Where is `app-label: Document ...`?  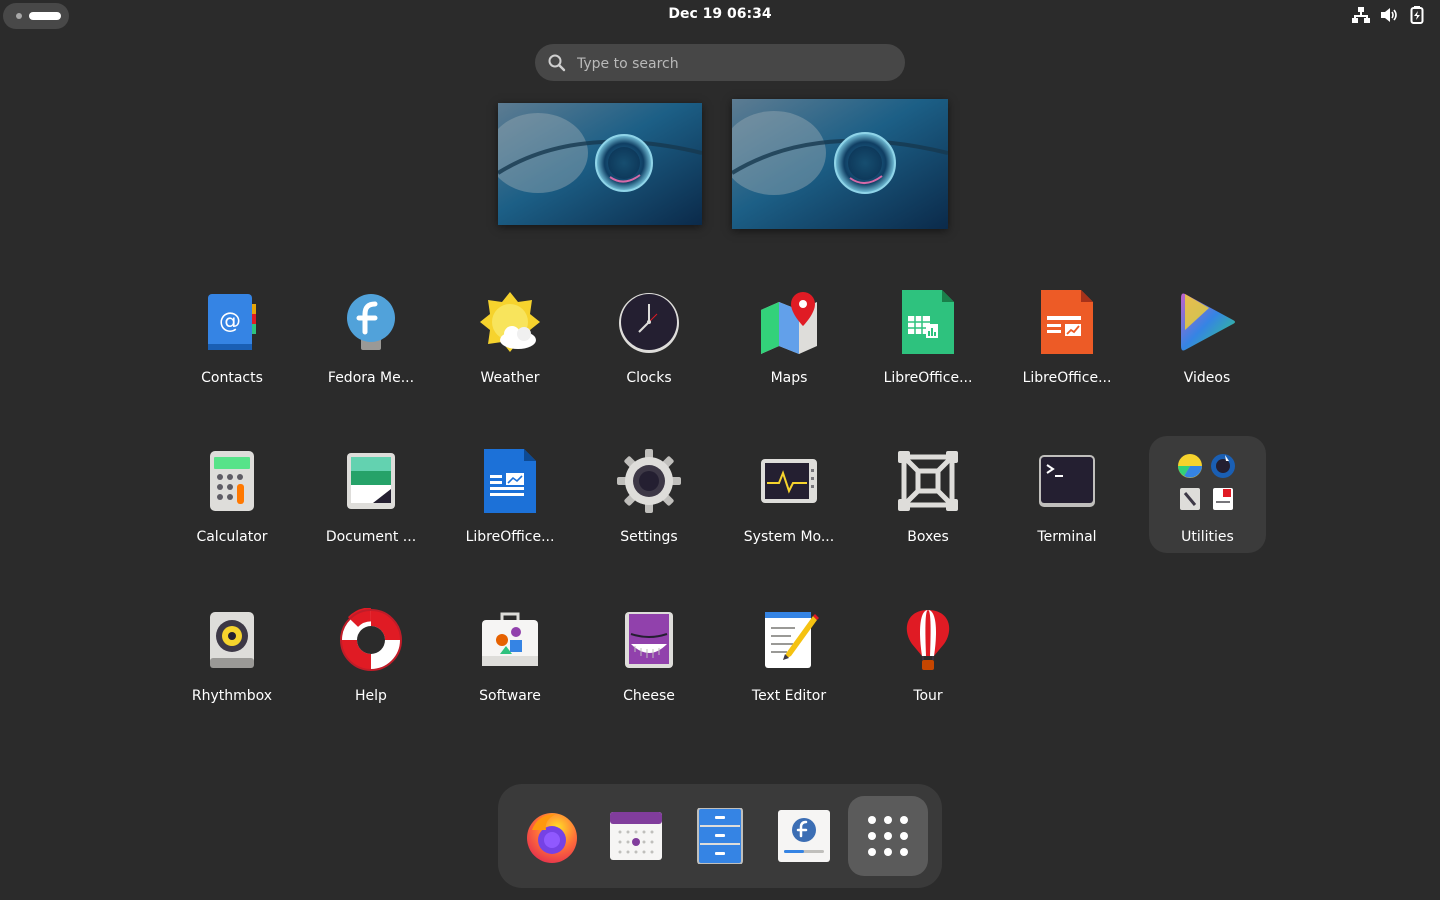 app-label: Document ... is located at coordinates (371, 537).